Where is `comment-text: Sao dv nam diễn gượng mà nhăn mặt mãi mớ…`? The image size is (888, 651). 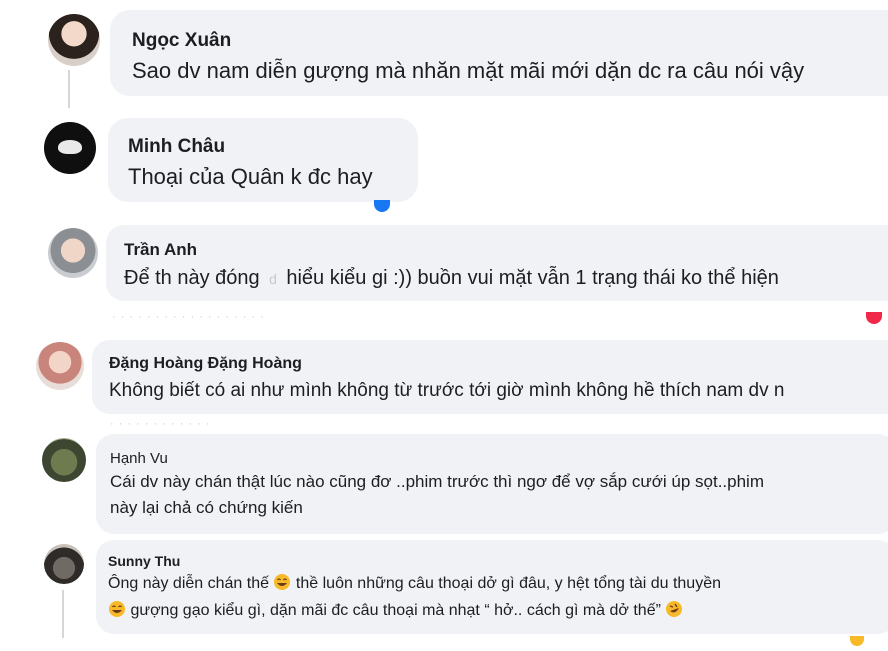
comment-text: Sao dv nam diễn gượng mà nhăn mặt mãi mớ… is located at coordinates (468, 70).